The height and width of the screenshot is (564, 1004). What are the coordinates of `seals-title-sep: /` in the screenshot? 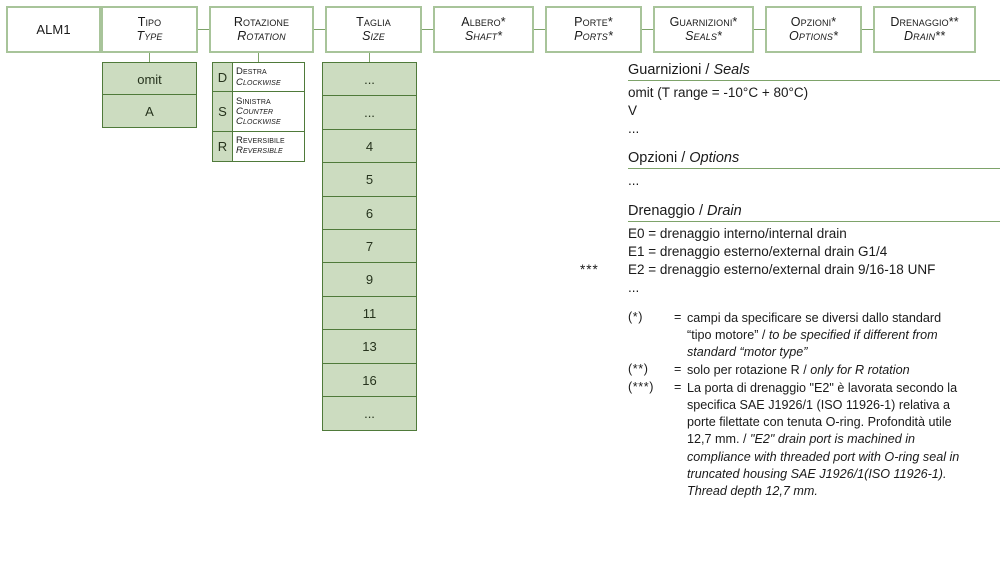 It's located at (707, 70).